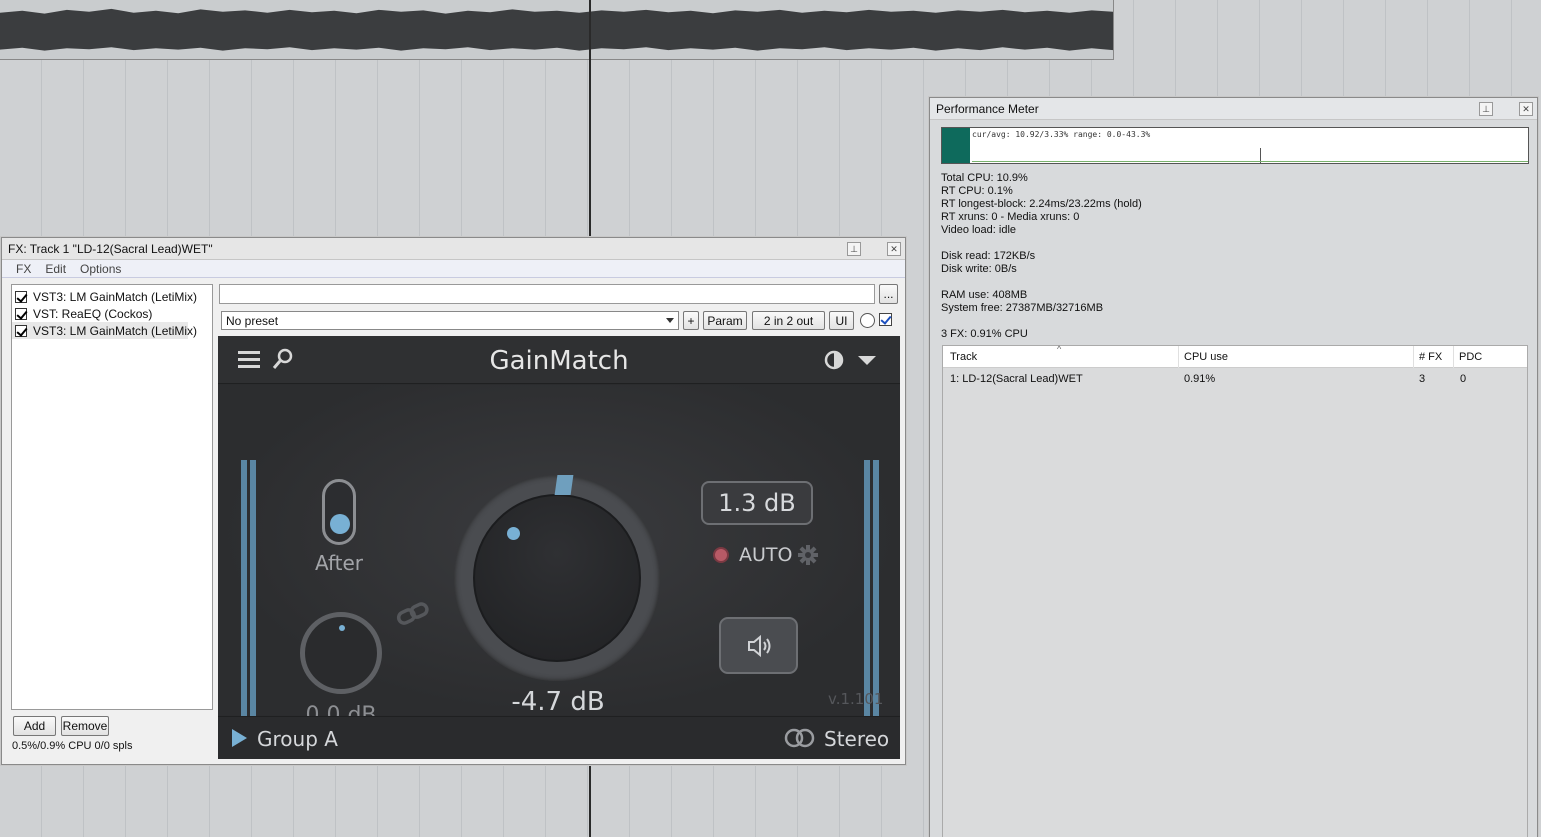 The width and height of the screenshot is (1541, 837). What do you see at coordinates (800, 738) in the screenshot?
I see `stereo-rings-icon` at bounding box center [800, 738].